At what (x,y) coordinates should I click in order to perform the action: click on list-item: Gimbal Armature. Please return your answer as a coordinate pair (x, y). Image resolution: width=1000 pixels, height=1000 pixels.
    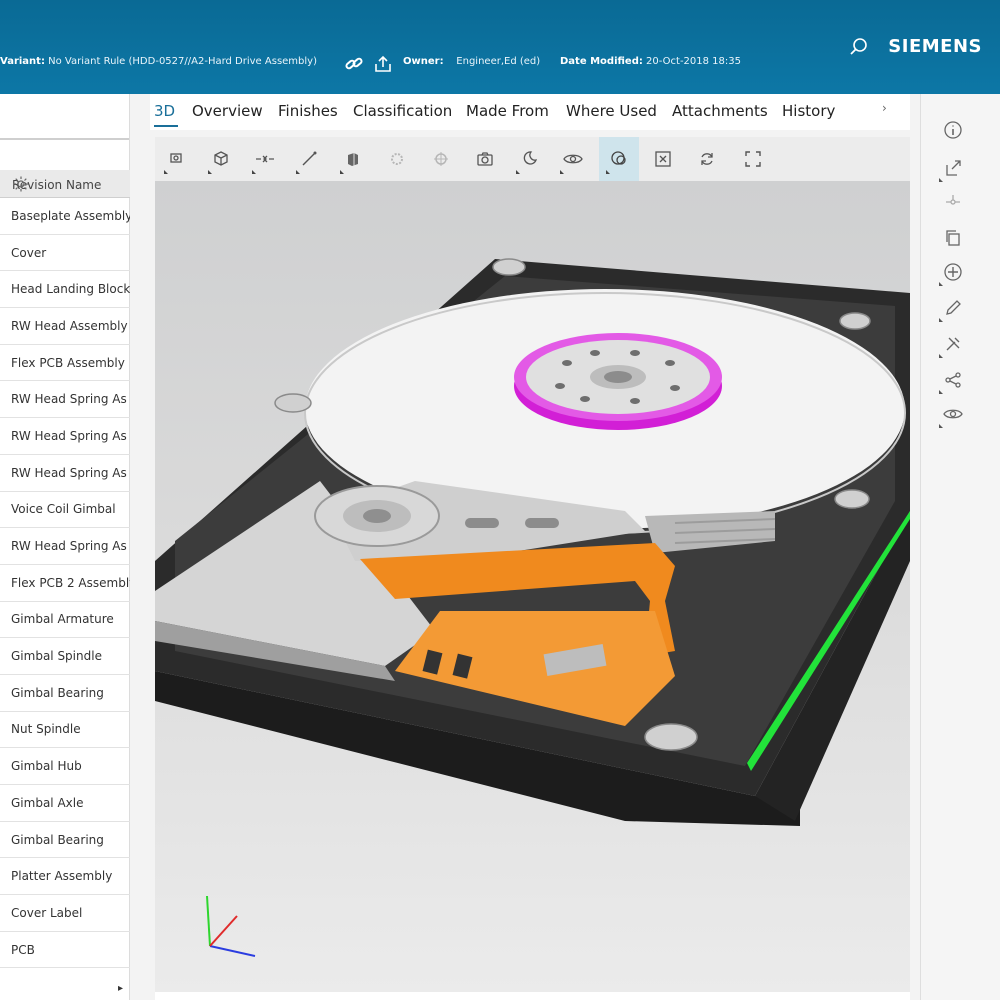
    Looking at the image, I should click on (65, 620).